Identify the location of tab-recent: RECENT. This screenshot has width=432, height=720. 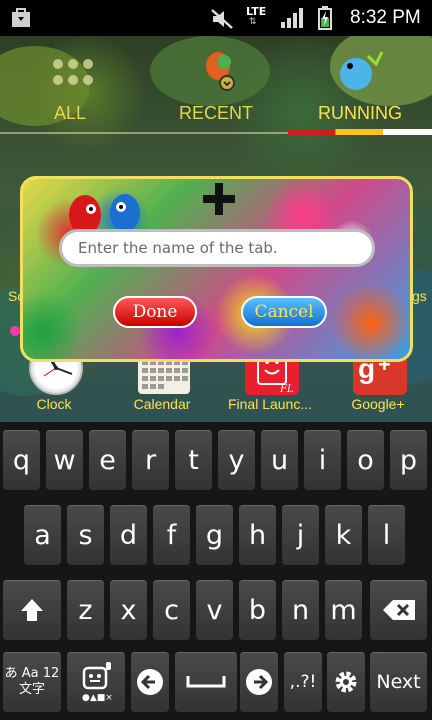
(216, 113).